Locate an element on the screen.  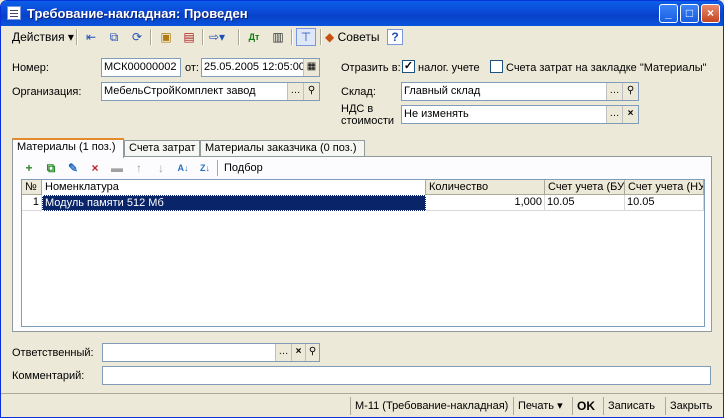
column-header-number: № is located at coordinates (32, 187).